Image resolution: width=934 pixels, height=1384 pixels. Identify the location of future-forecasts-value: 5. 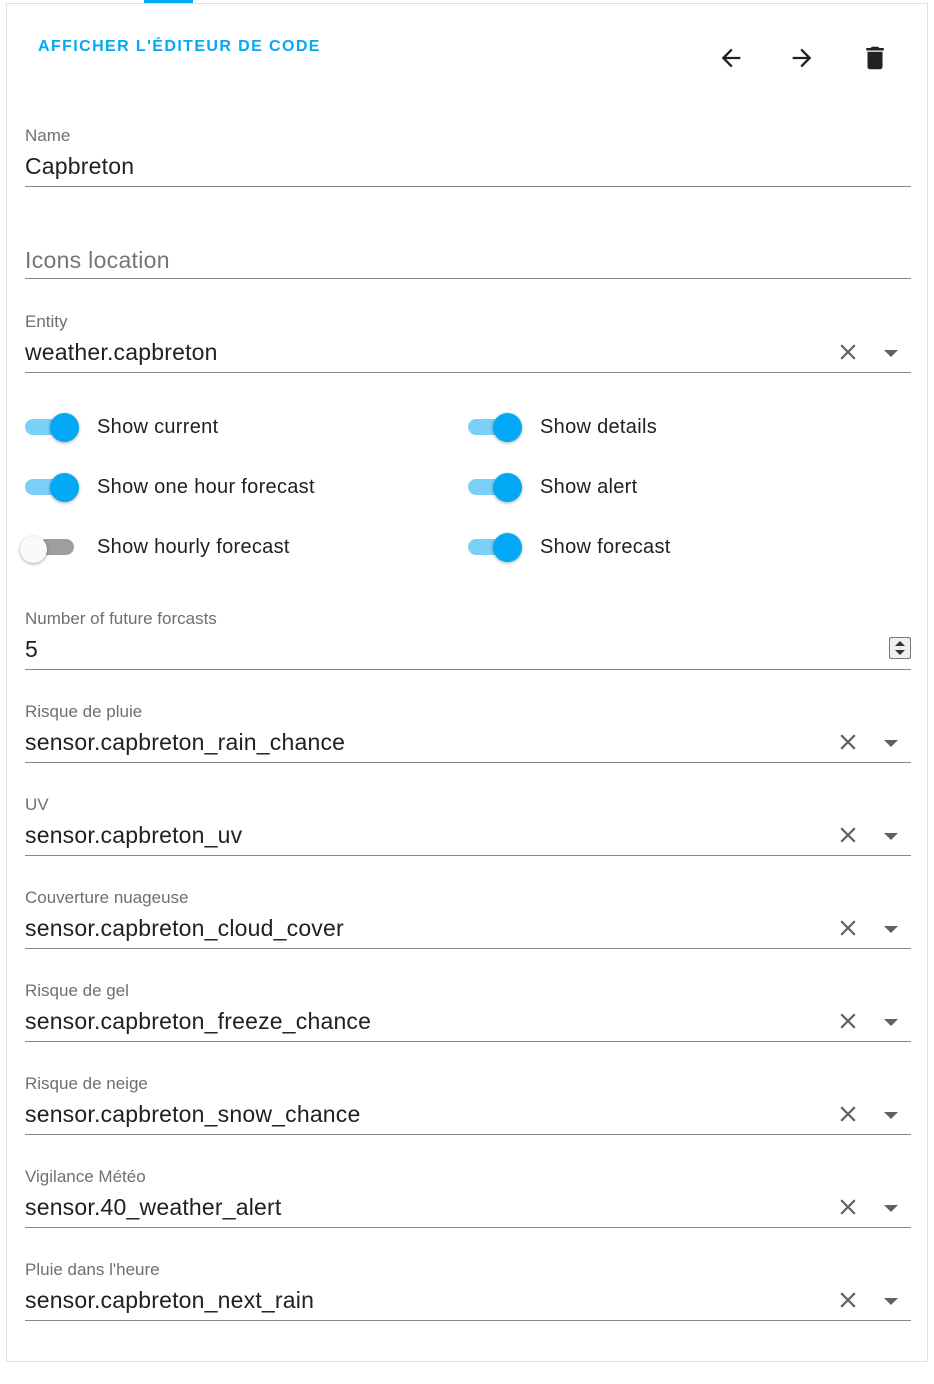
(31, 649).